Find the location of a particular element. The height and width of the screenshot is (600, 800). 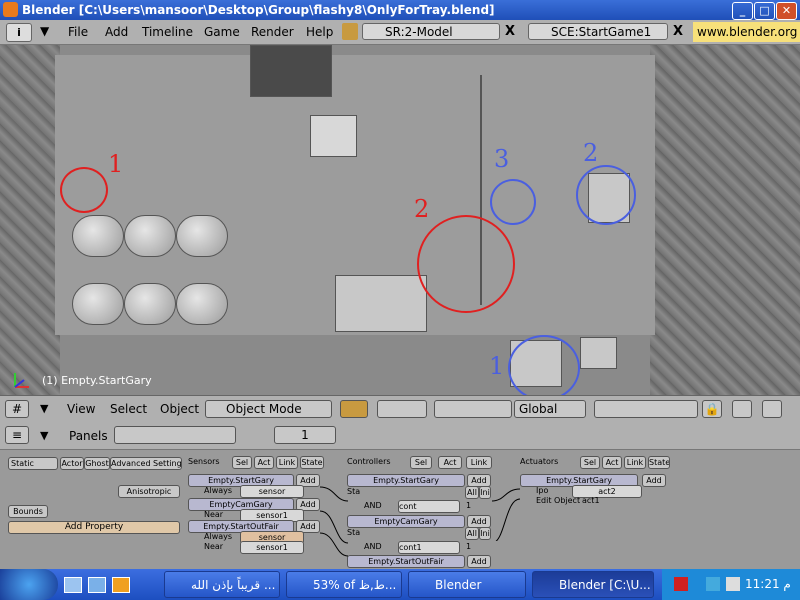

bounds-toggle: Bounds is located at coordinates (28, 511).